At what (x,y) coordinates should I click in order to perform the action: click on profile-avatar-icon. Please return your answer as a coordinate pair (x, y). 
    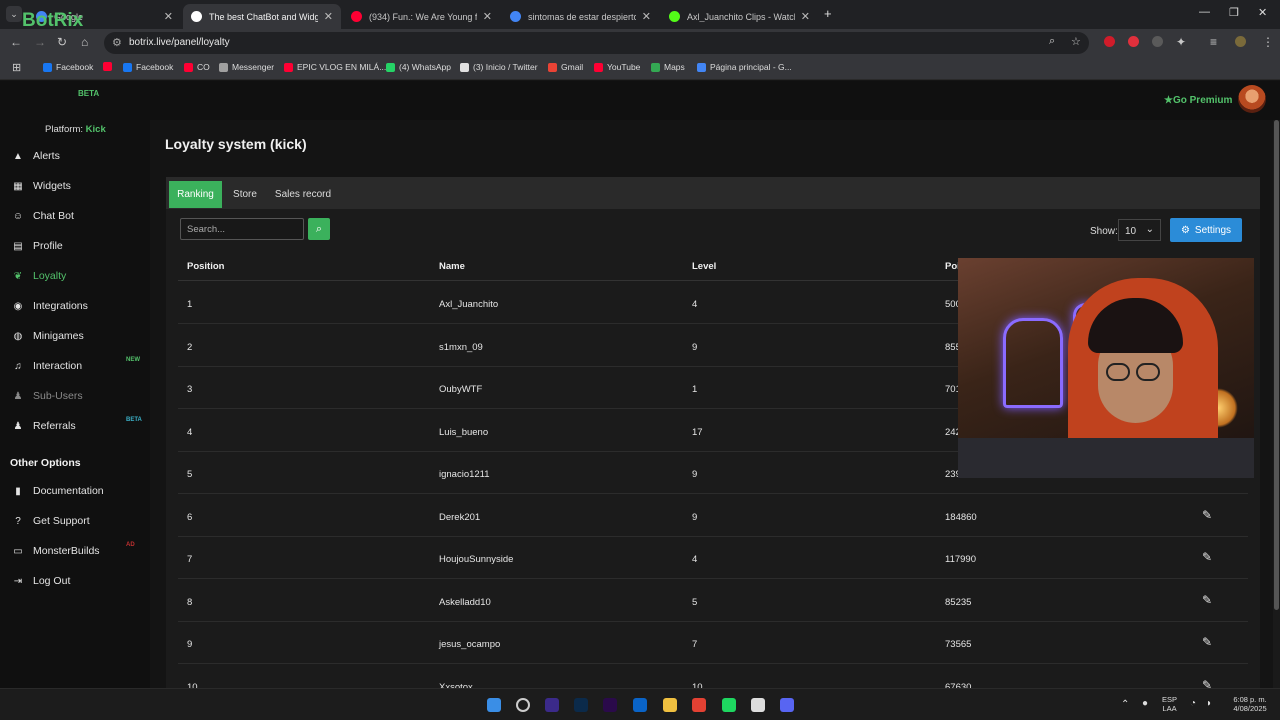
    Looking at the image, I should click on (1240, 41).